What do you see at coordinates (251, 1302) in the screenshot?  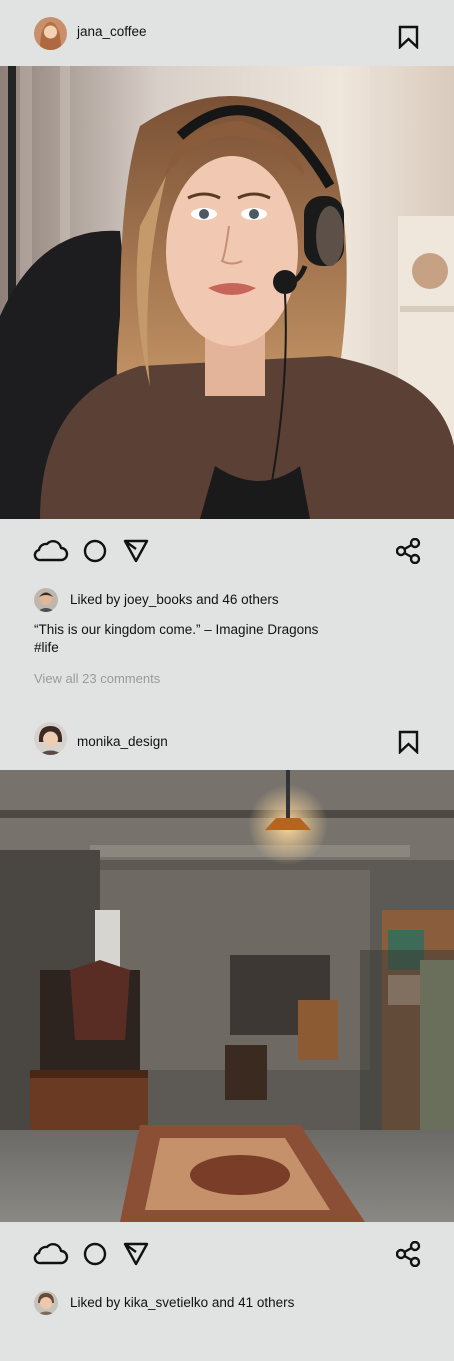 I see `likes-suffix: and 41 others` at bounding box center [251, 1302].